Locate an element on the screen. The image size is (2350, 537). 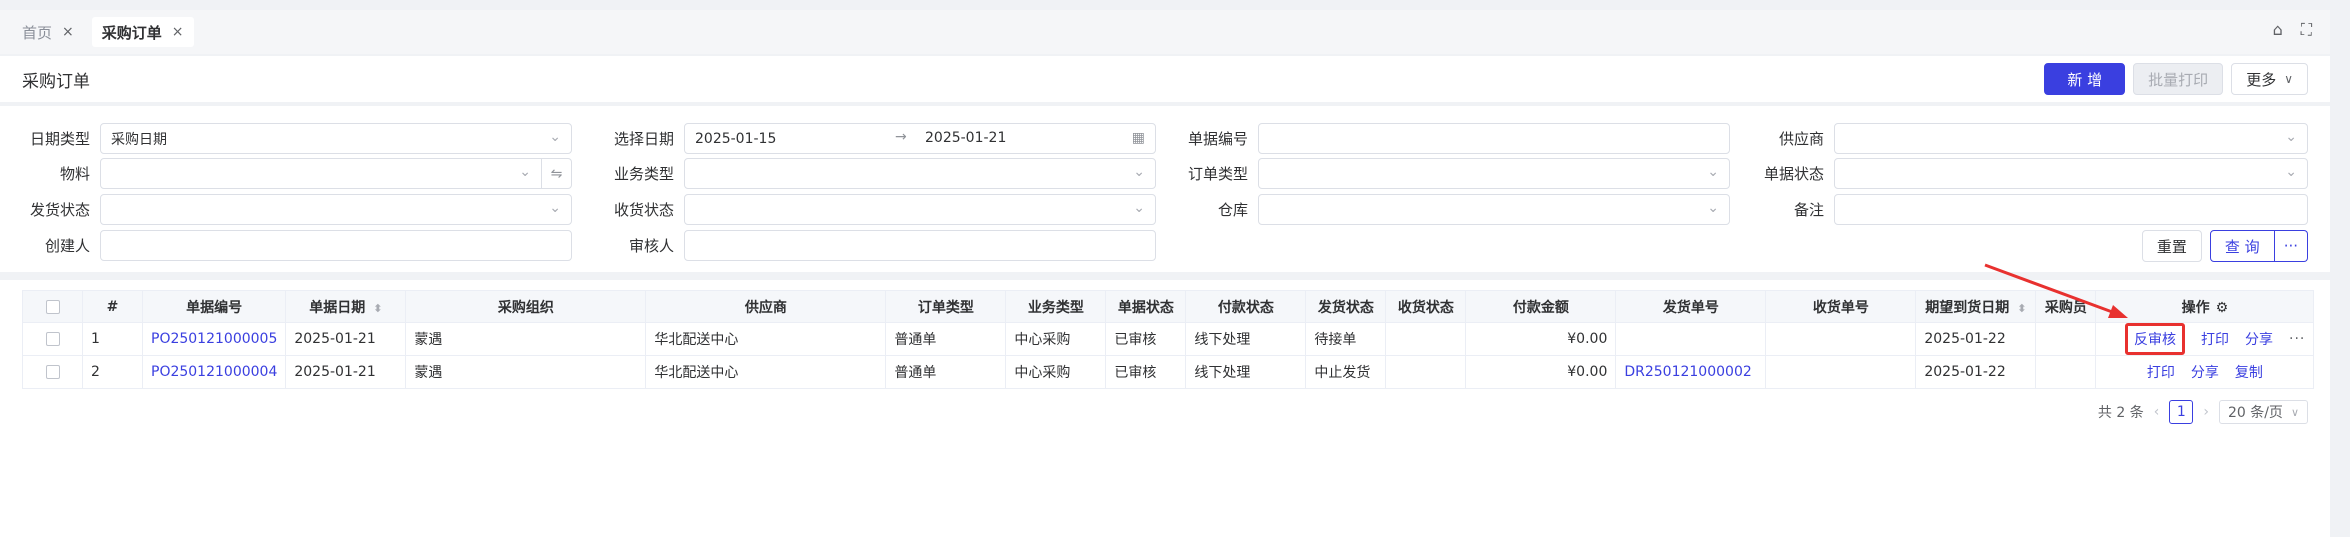
tab-purchase-order: 采购订单 × is located at coordinates (142, 32).